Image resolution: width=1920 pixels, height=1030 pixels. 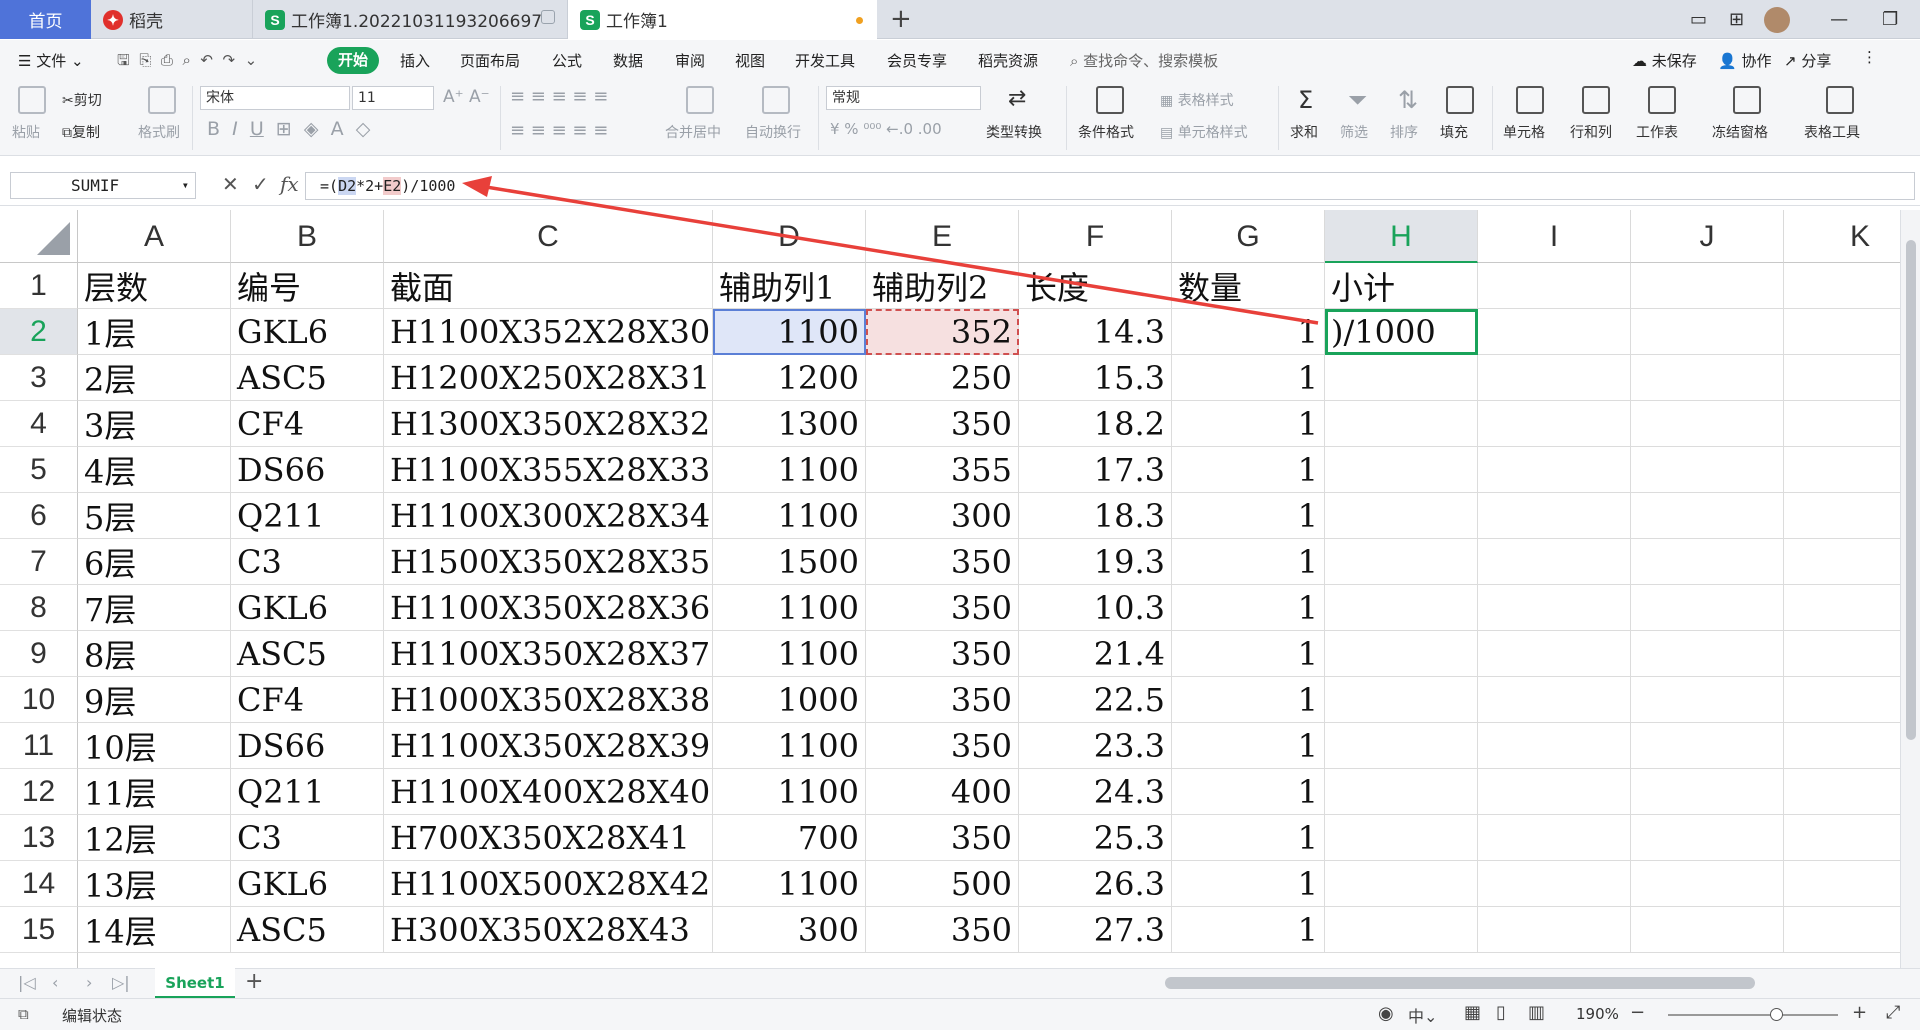 I want to click on sheet-tab: Sheet1, so click(x=195, y=983).